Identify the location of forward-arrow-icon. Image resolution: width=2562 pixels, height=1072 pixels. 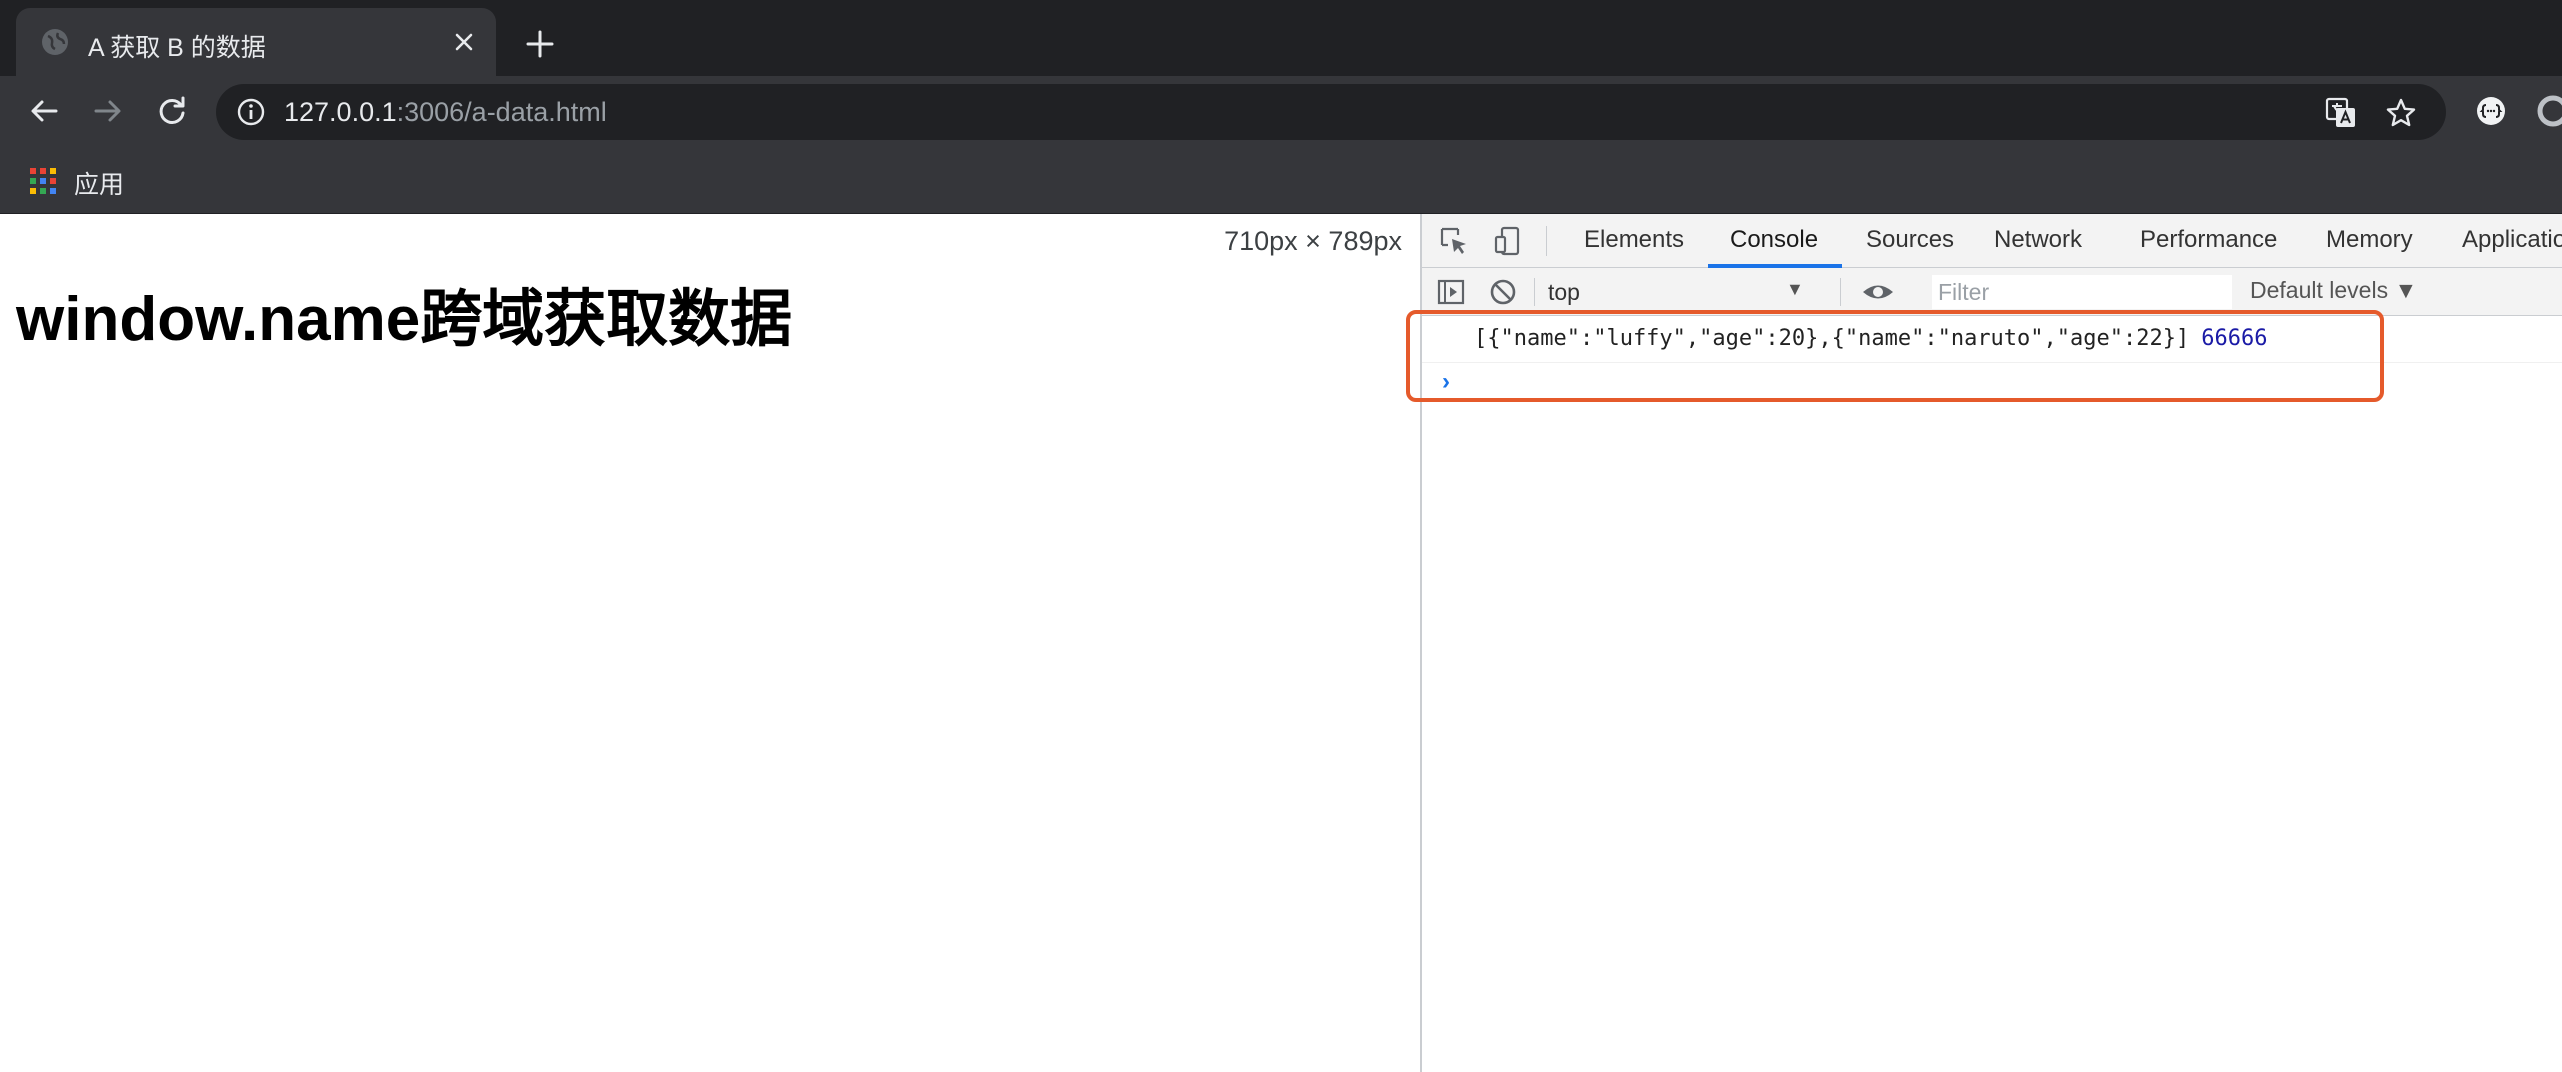
(108, 111).